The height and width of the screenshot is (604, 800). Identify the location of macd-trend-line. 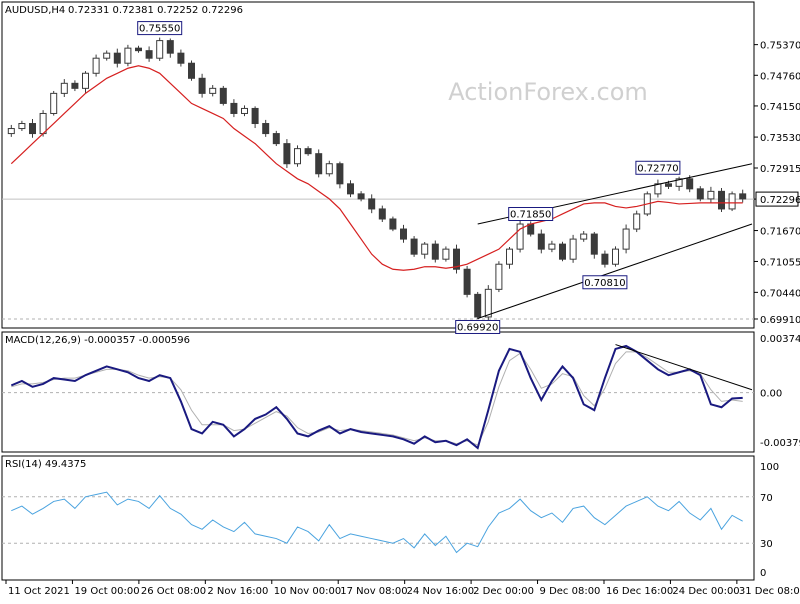
(684, 367).